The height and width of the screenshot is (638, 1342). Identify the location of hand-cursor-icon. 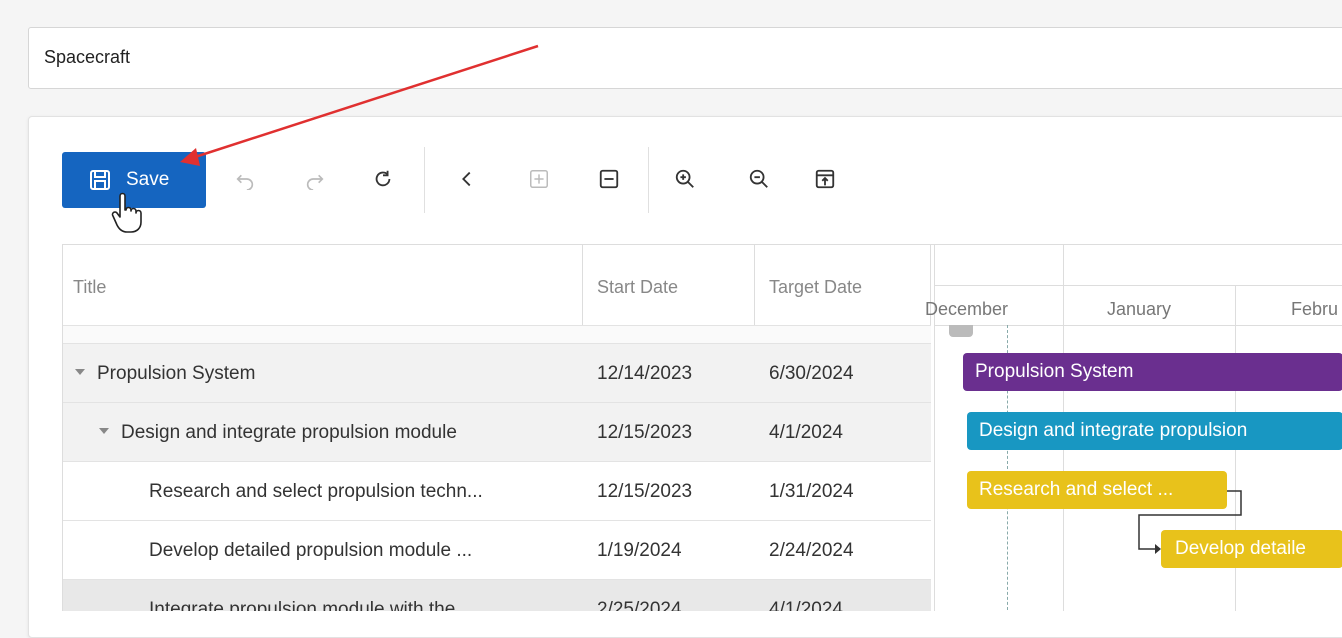
(126, 212).